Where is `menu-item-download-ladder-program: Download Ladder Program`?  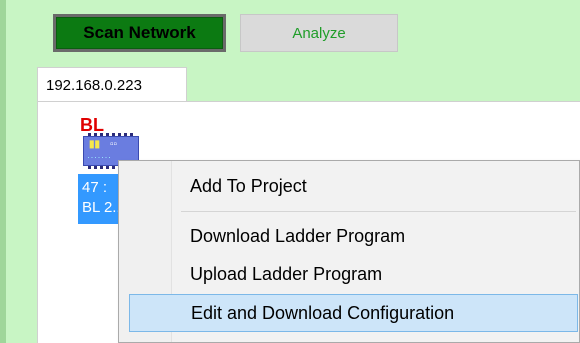
menu-item-download-ladder-program: Download Ladder Program is located at coordinates (354, 236).